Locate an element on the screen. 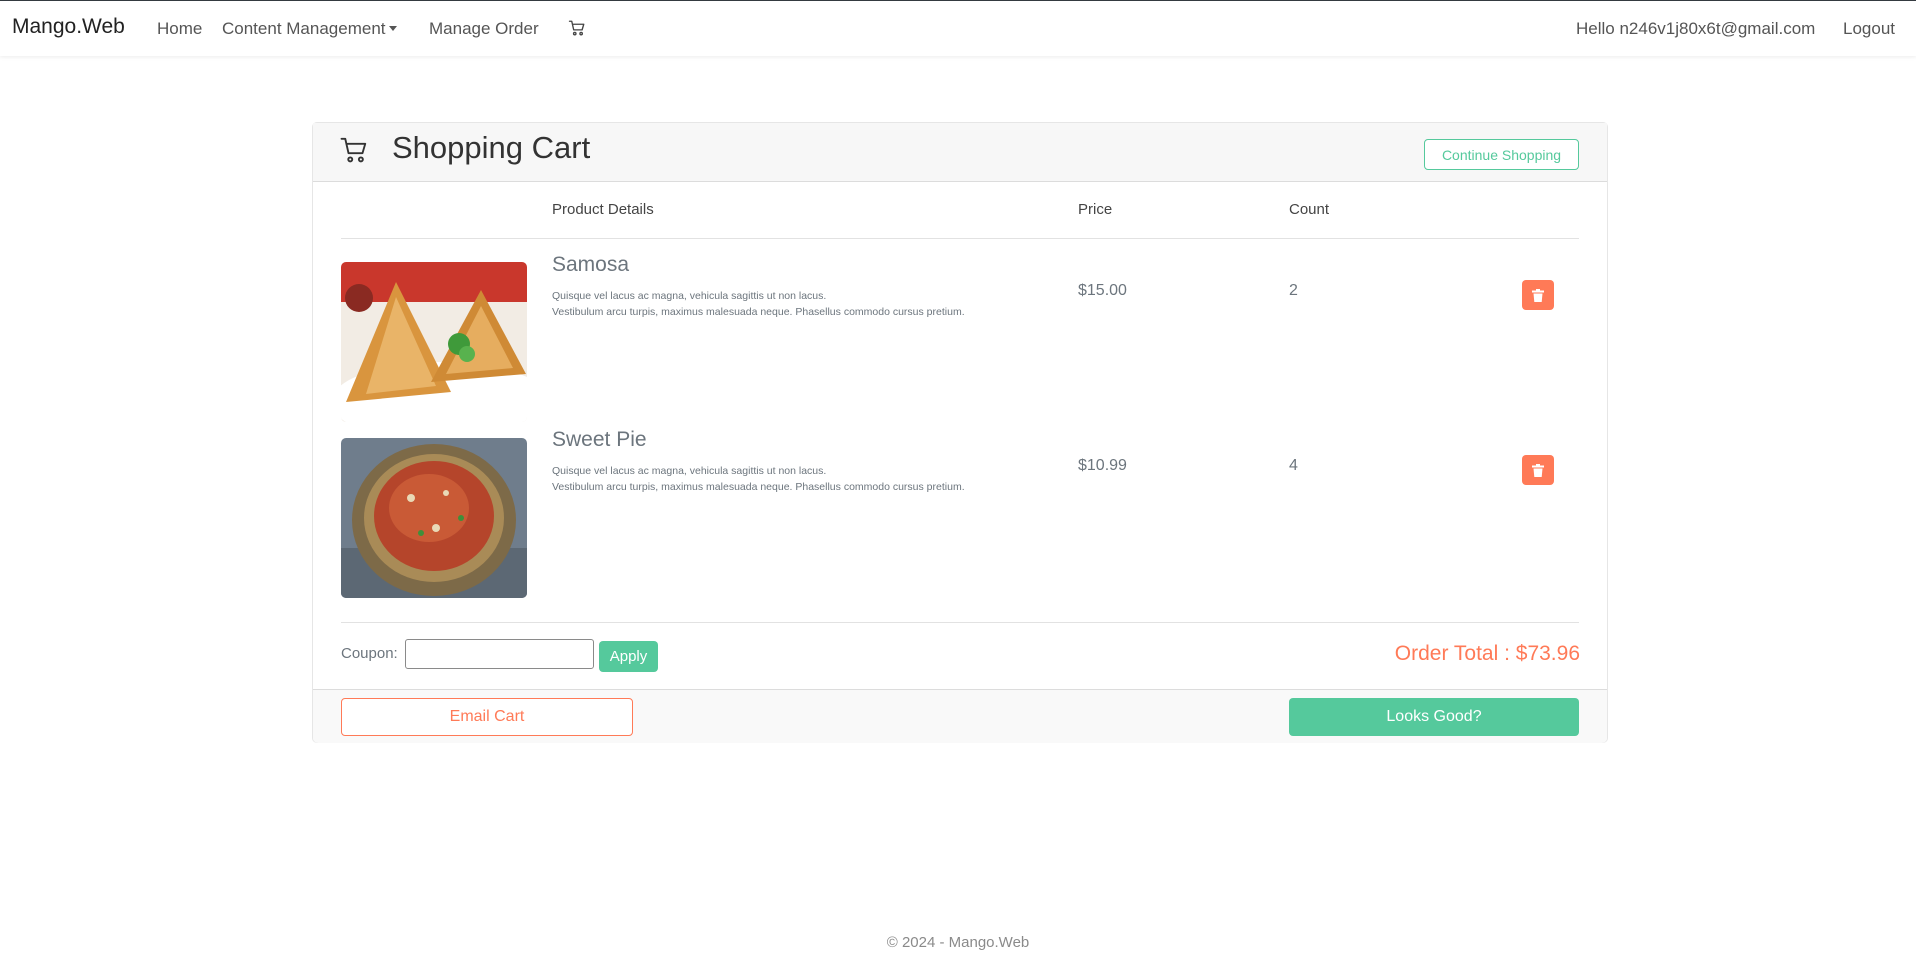 This screenshot has width=1916, height=973. cart-header: Shopping Cart Continue Shopping is located at coordinates (960, 152).